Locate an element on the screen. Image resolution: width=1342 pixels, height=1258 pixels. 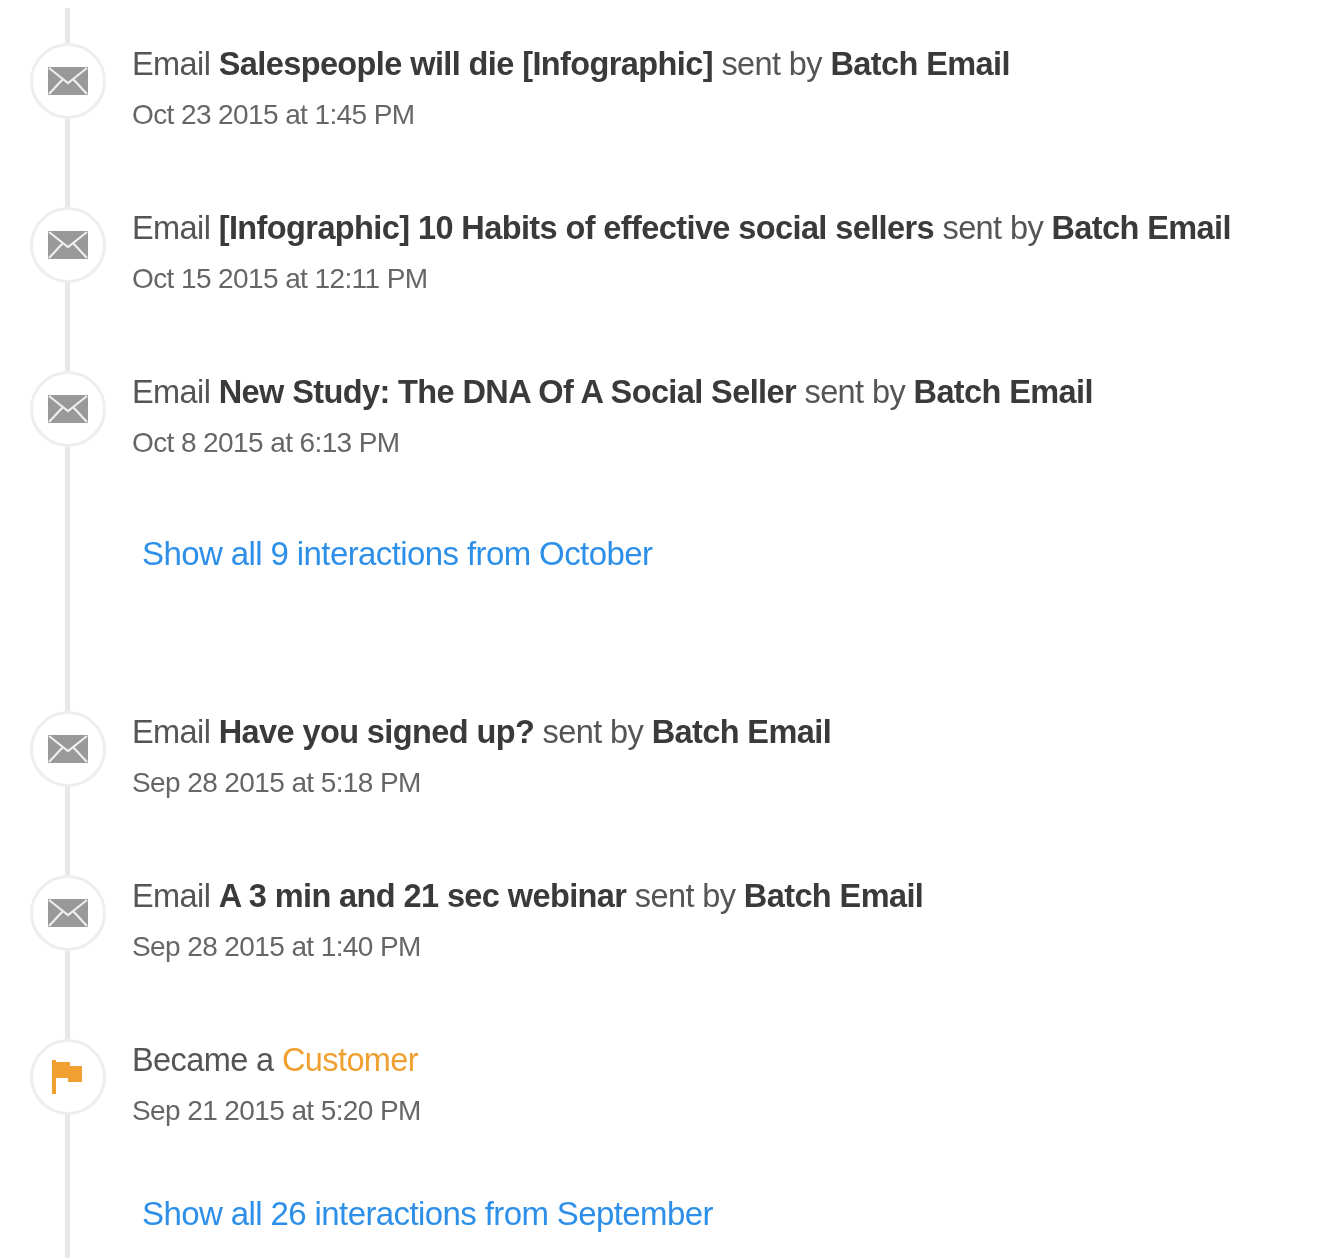
event-date: Oct 15 2015 at 12:11 PM is located at coordinates (280, 279).